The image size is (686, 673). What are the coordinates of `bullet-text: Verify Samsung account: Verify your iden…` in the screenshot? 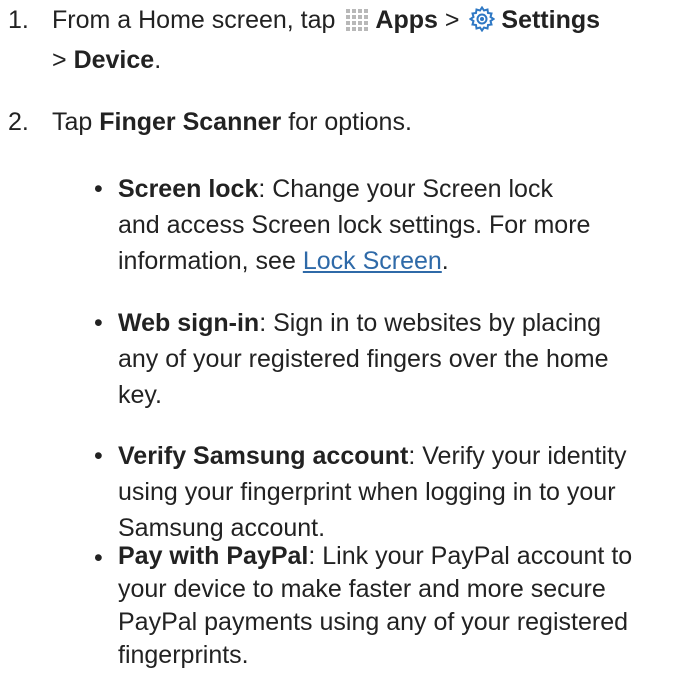 It's located at (398, 492).